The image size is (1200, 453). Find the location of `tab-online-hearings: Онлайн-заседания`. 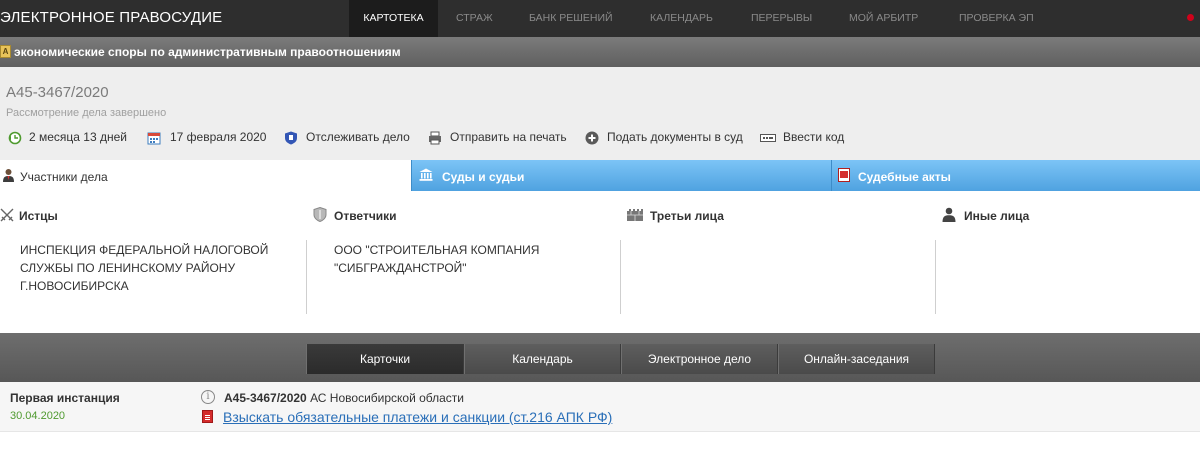

tab-online-hearings: Онлайн-заседания is located at coordinates (856, 359).